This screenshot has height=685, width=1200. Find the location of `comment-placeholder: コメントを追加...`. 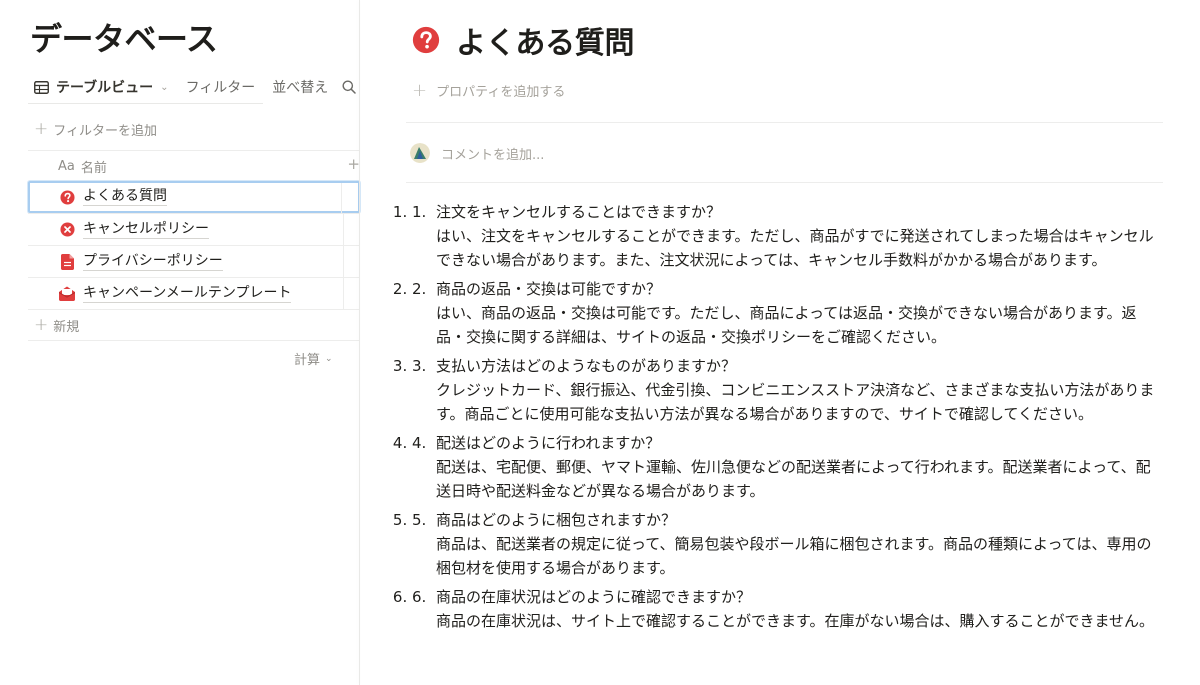

comment-placeholder: コメントを追加... is located at coordinates (493, 155).